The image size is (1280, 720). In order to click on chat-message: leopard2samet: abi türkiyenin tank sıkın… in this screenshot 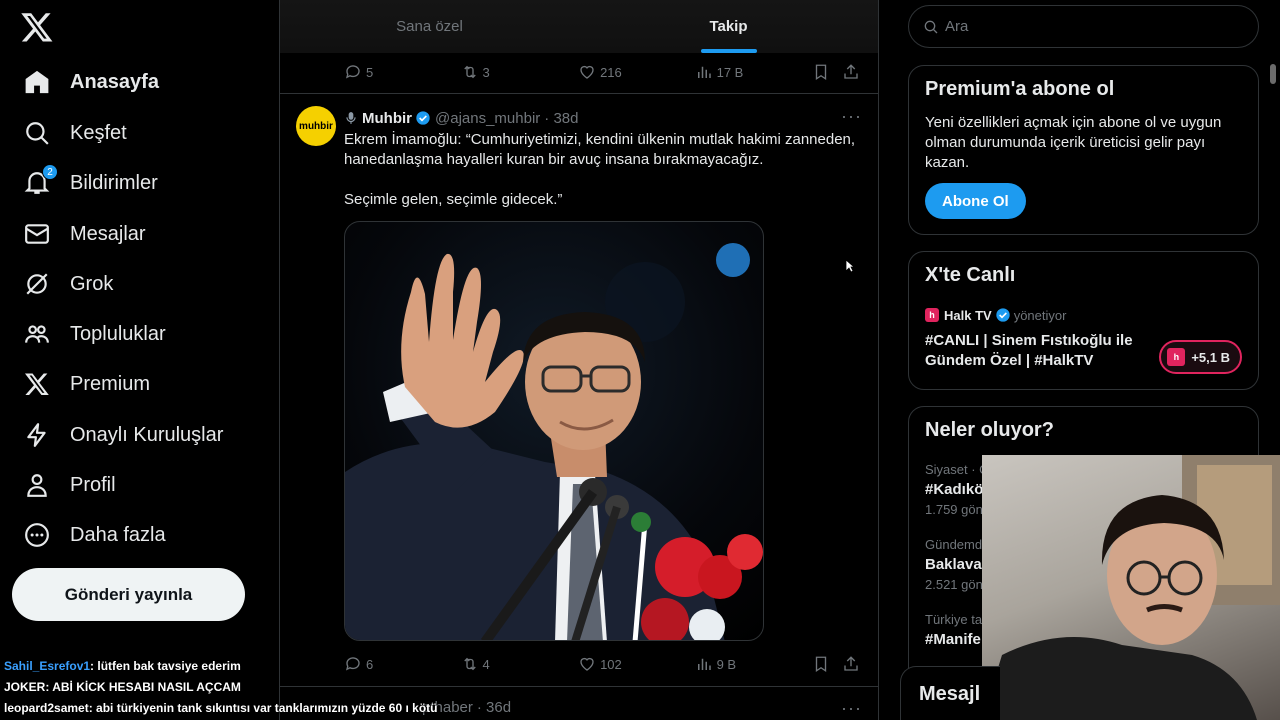, I will do `click(304, 708)`.